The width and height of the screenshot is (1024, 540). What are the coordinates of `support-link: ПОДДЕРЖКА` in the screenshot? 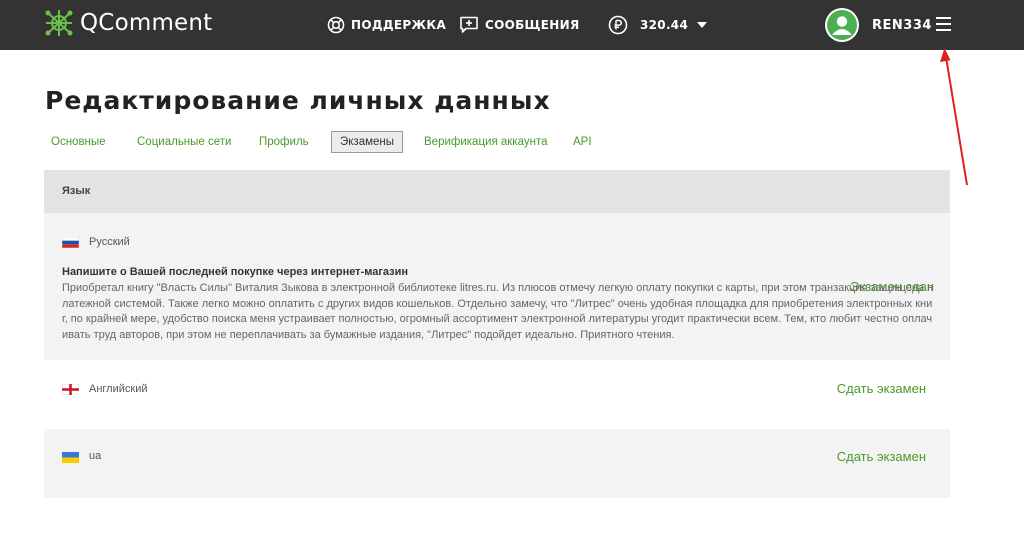 It's located at (386, 25).